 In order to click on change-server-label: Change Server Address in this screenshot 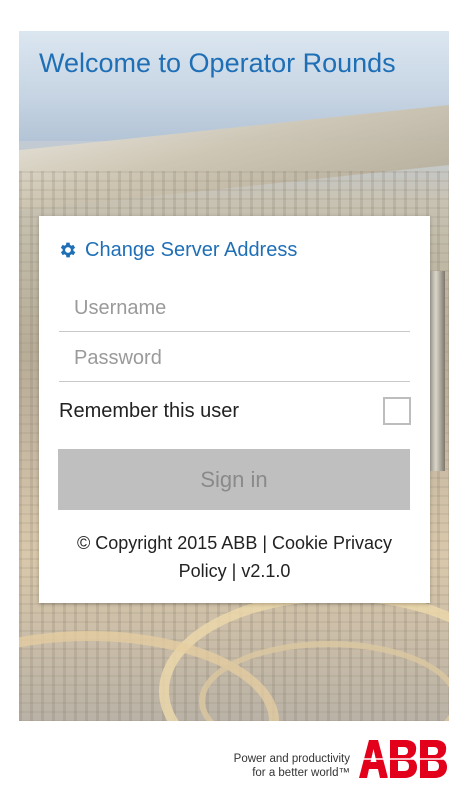, I will do `click(191, 249)`.